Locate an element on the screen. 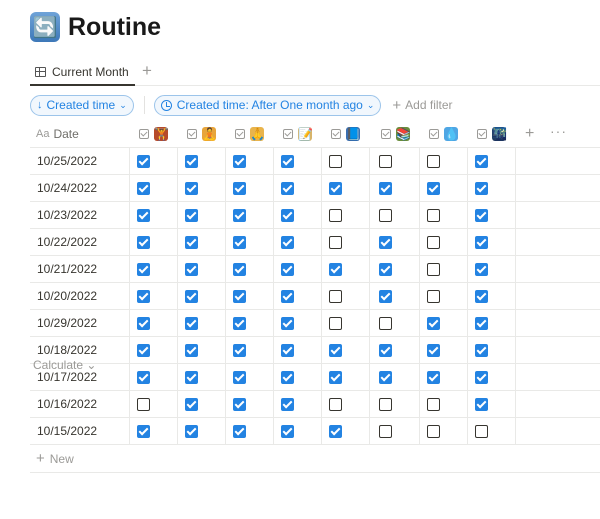  column-header-date: Aa Date is located at coordinates (80, 133).